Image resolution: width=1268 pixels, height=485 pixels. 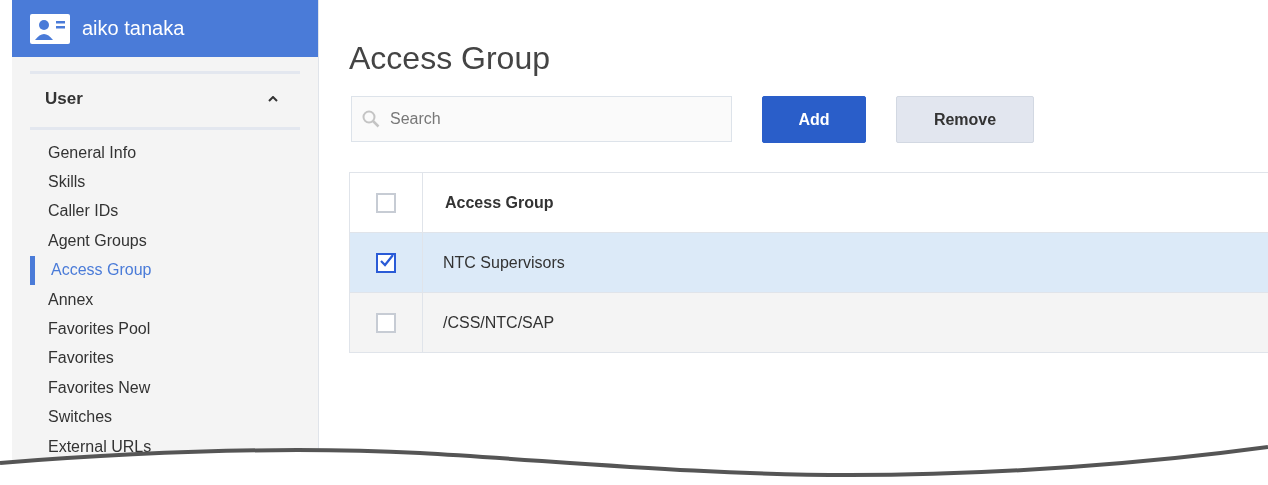 I want to click on search-field: Search, so click(x=541, y=119).